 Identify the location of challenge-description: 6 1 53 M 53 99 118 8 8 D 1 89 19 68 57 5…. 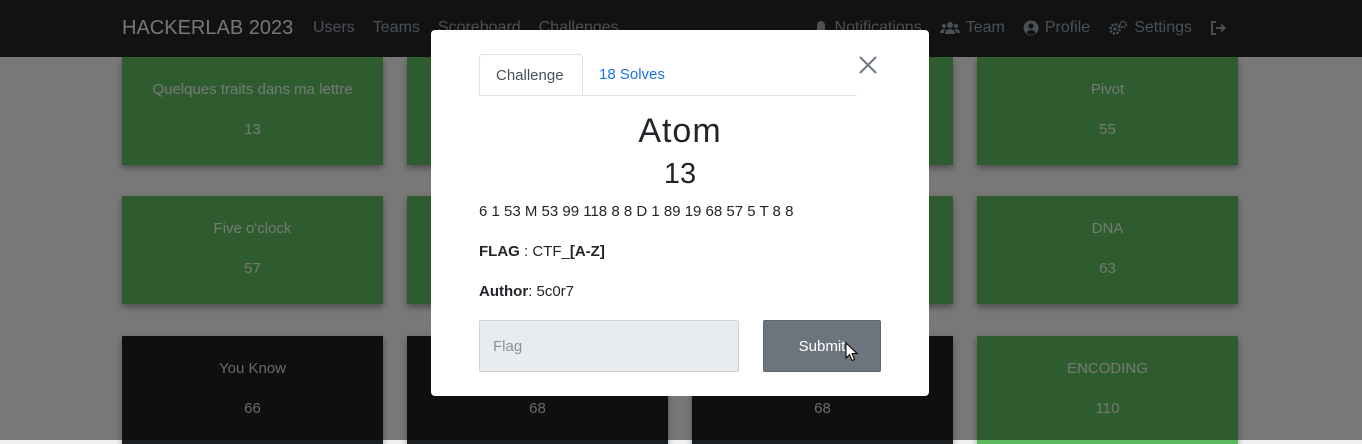
(636, 211).